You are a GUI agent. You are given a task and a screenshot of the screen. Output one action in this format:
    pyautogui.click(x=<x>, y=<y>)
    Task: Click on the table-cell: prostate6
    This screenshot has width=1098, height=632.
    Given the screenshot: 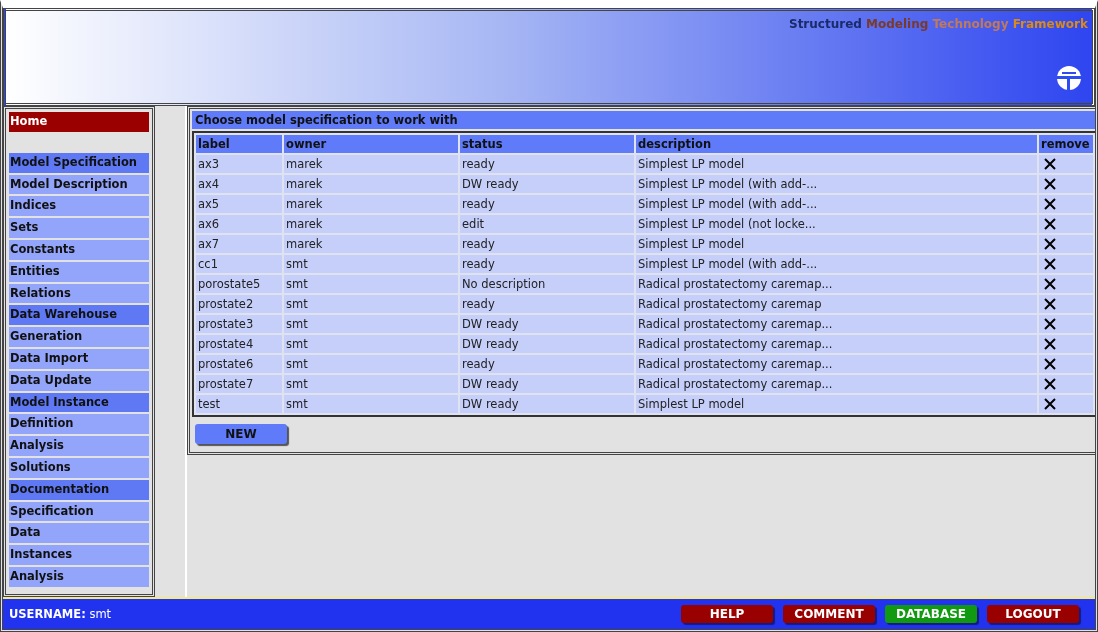 What is the action you would take?
    pyautogui.click(x=239, y=364)
    